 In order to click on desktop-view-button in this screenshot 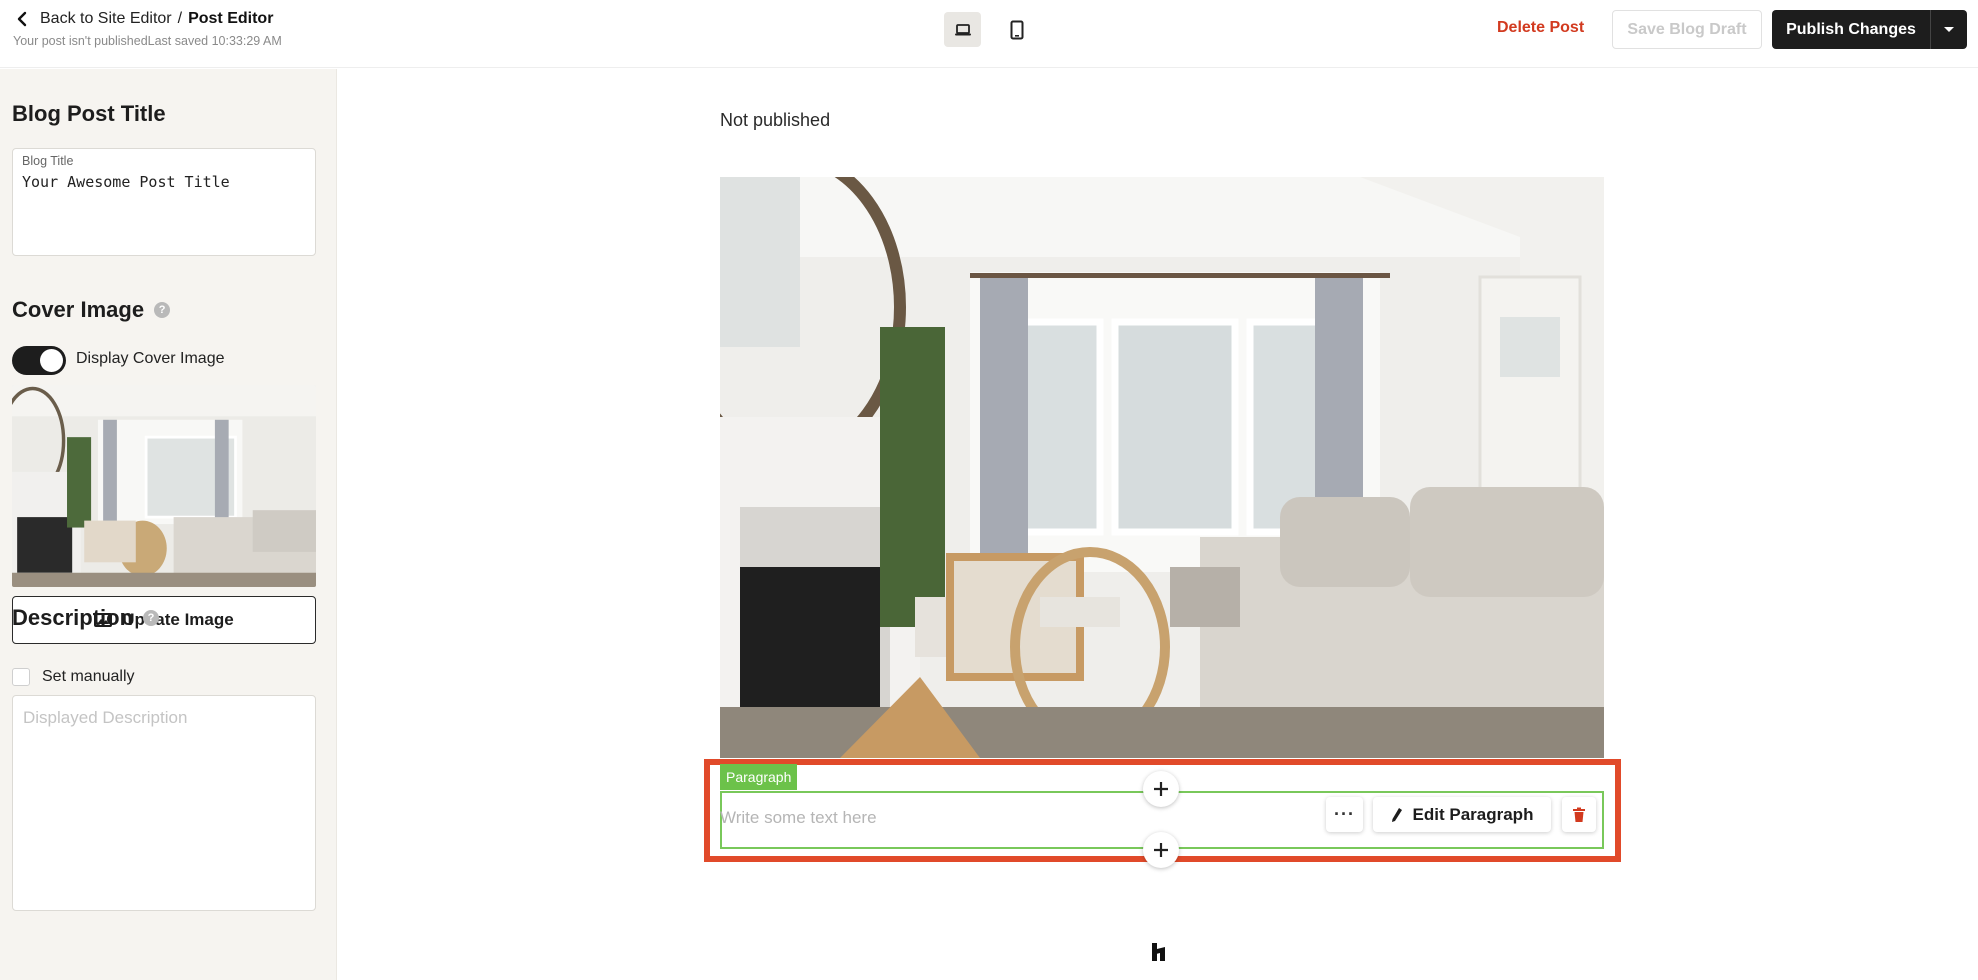, I will do `click(962, 29)`.